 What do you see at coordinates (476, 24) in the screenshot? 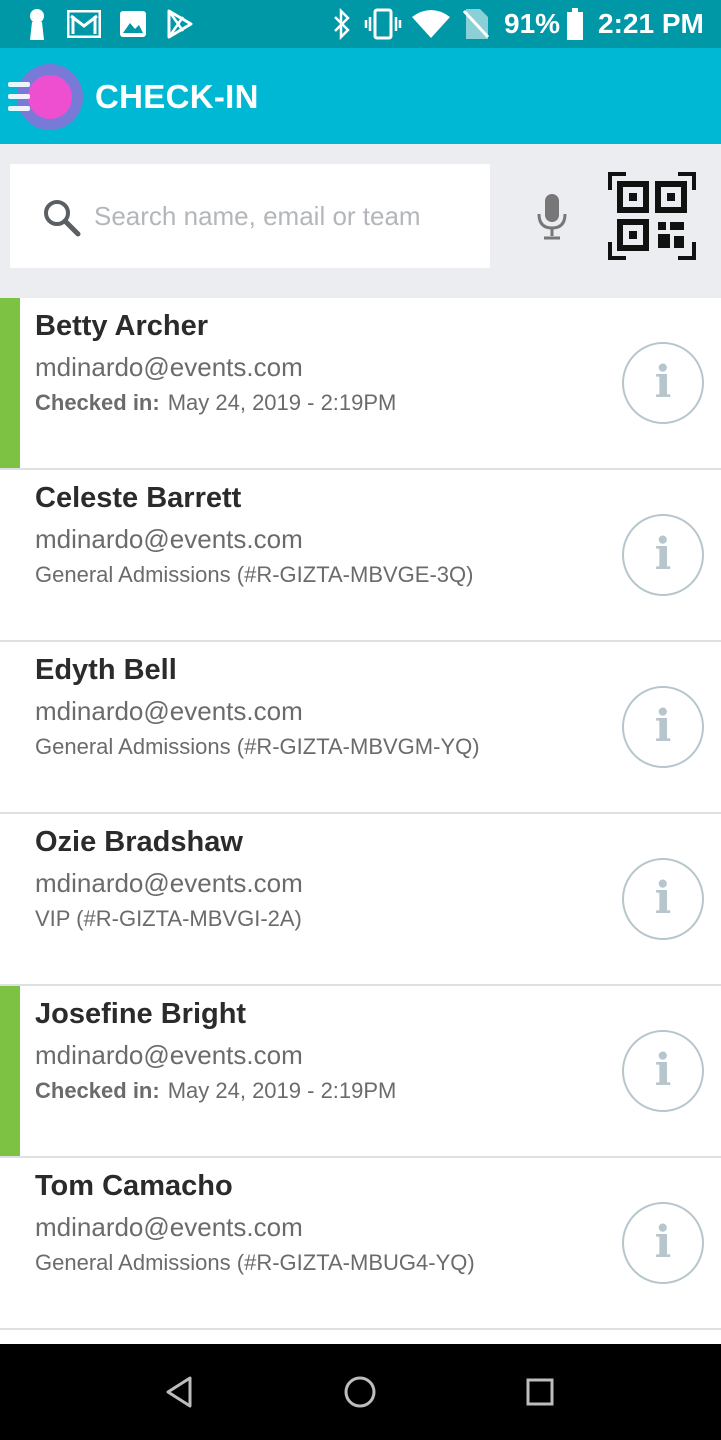
I see `no-sim-icon` at bounding box center [476, 24].